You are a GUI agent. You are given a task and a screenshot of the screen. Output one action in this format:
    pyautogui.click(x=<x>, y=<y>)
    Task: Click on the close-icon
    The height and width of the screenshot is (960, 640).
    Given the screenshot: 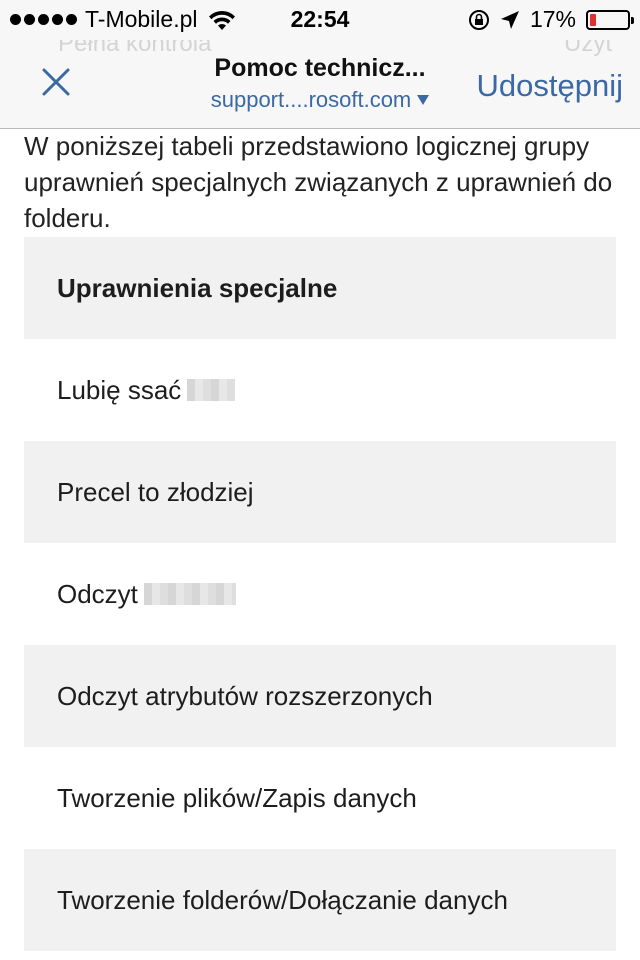 What is the action you would take?
    pyautogui.click(x=56, y=82)
    